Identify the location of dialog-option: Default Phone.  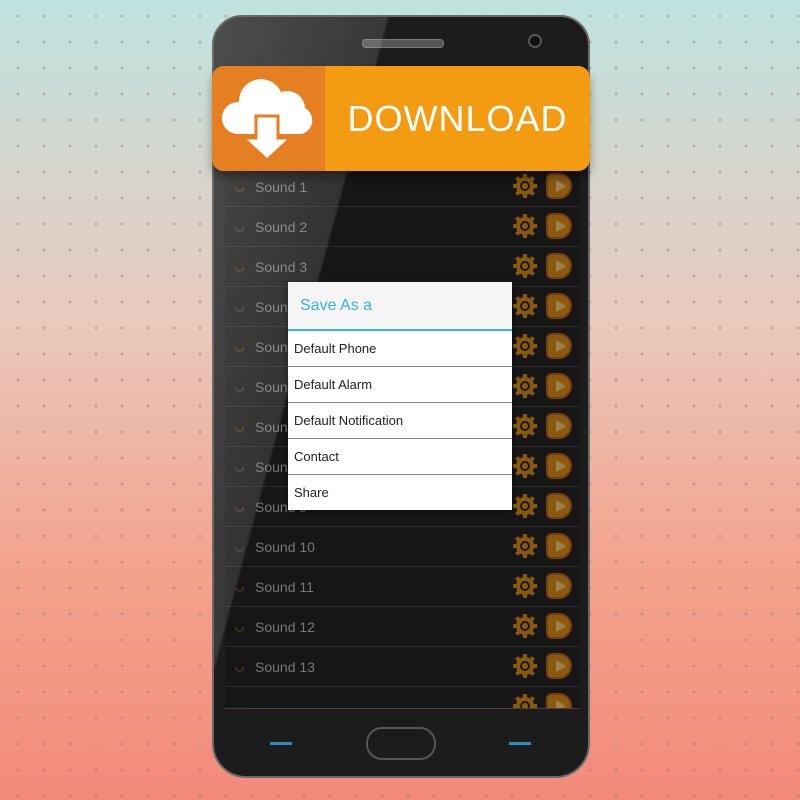
(400, 349).